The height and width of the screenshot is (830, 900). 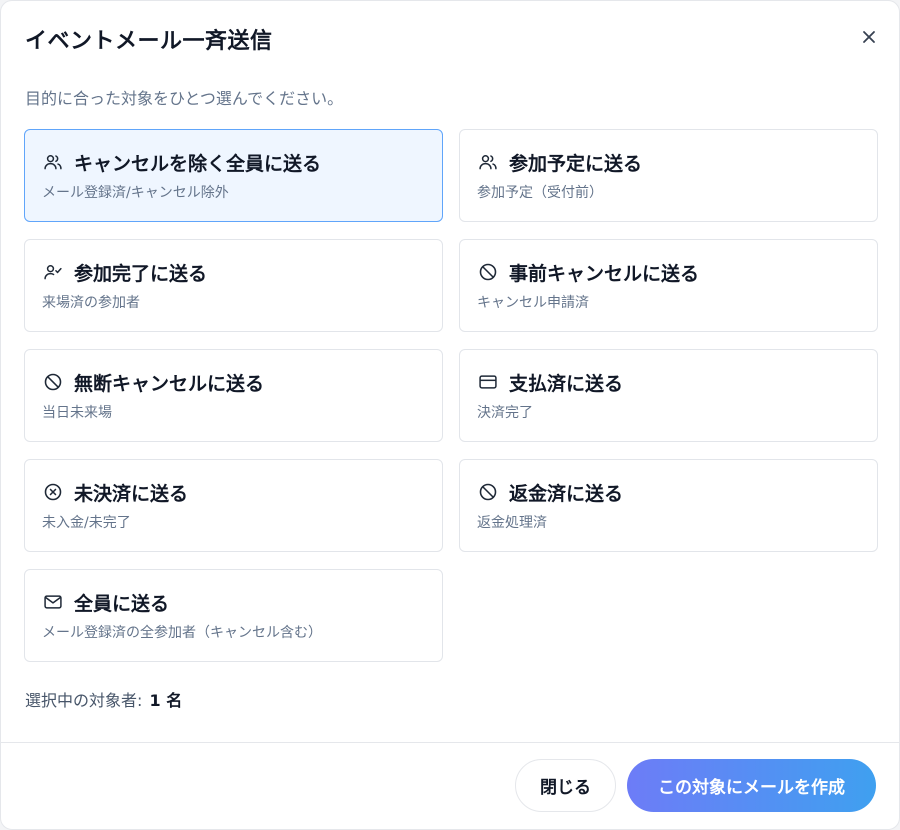 I want to click on target-option-card: 事前キャンセルに送るキャンセル申請済, so click(x=668, y=285).